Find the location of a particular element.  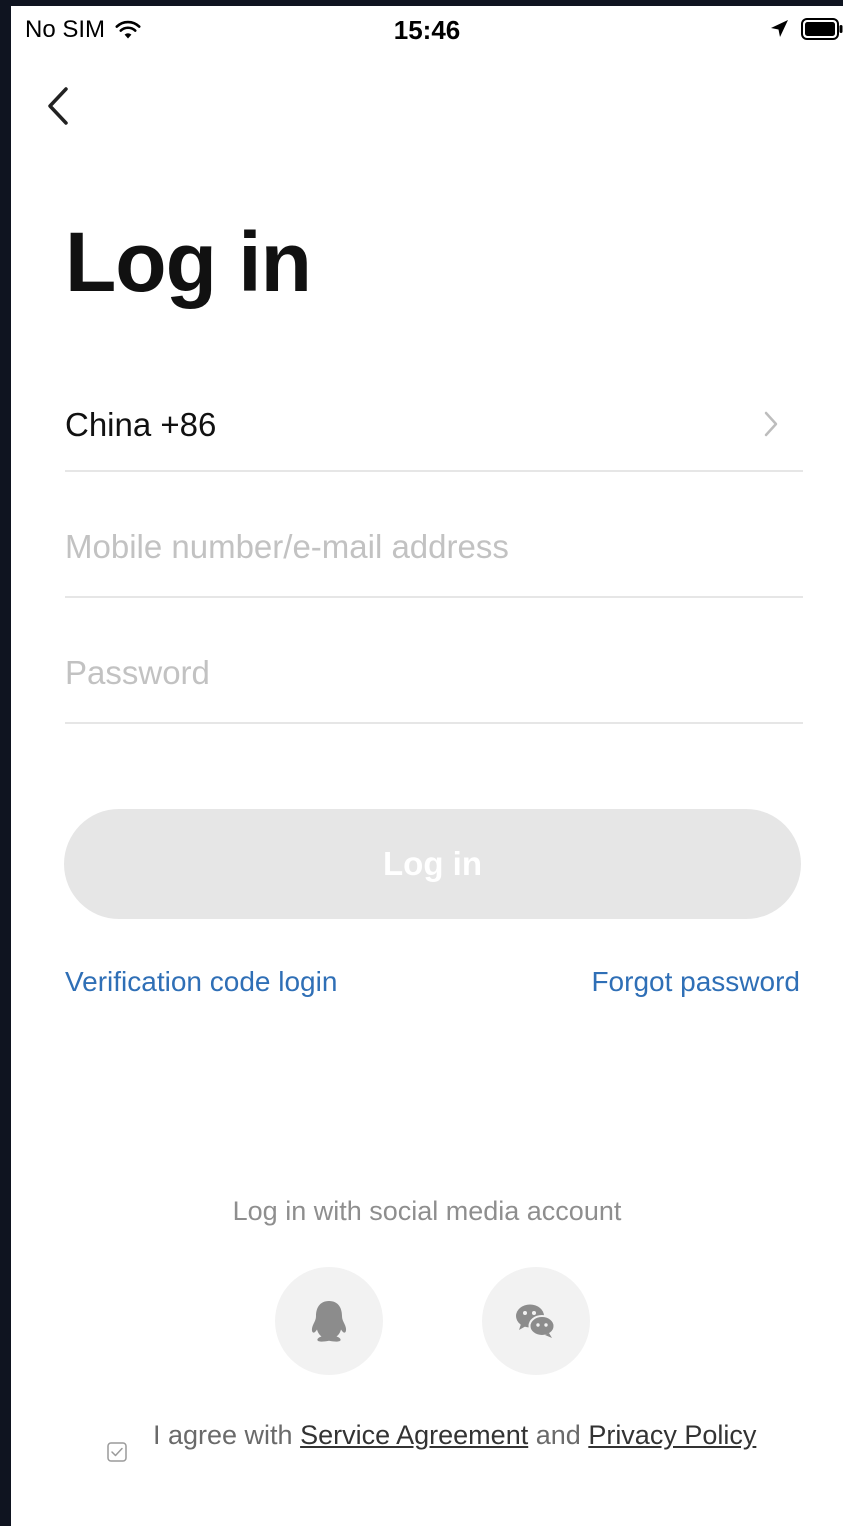

back-button is located at coordinates (58, 106).